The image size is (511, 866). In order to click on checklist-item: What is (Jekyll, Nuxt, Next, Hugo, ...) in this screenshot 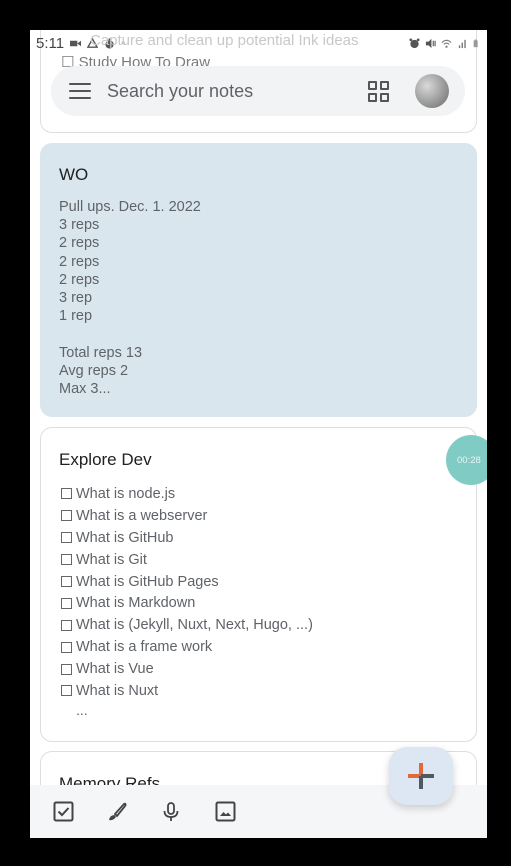, I will do `click(187, 625)`.